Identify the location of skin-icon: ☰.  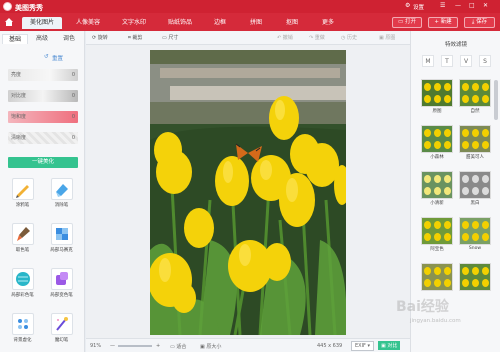
(442, 5).